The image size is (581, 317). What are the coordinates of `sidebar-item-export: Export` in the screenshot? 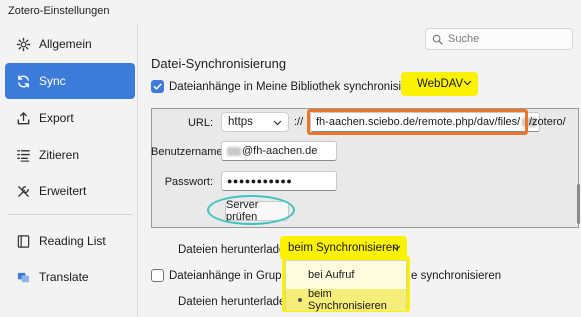 It's located at (70, 118).